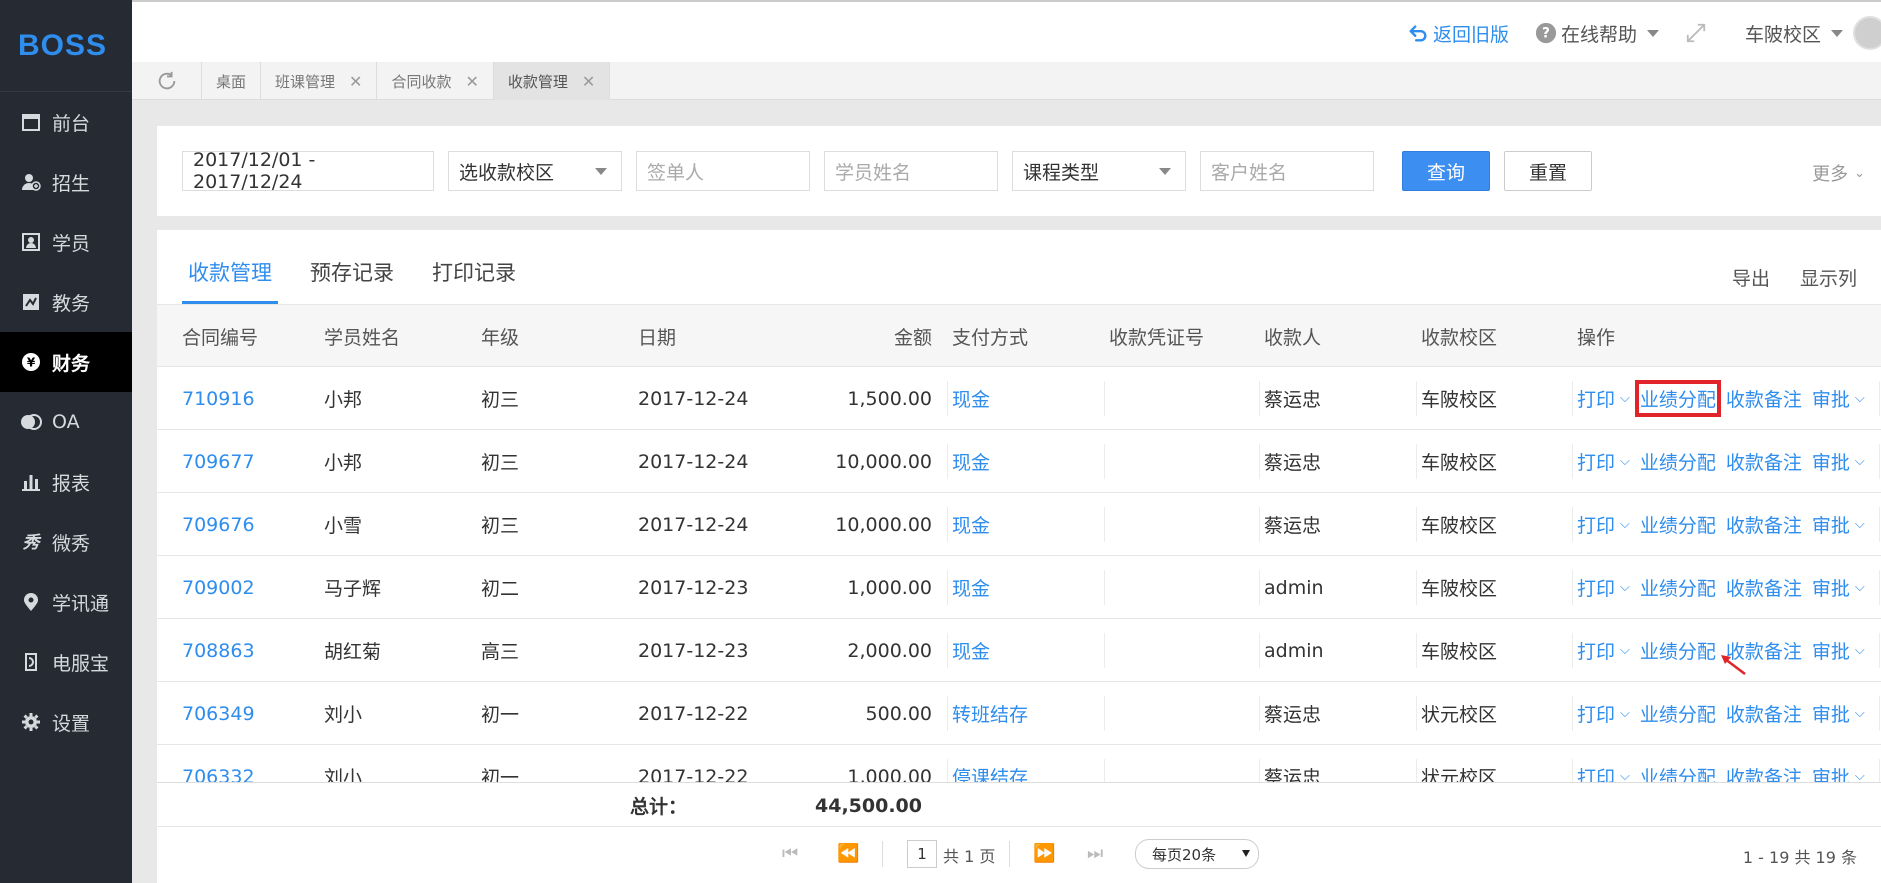 The width and height of the screenshot is (1881, 883). Describe the element at coordinates (1867, 33) in the screenshot. I see `avatar` at that location.